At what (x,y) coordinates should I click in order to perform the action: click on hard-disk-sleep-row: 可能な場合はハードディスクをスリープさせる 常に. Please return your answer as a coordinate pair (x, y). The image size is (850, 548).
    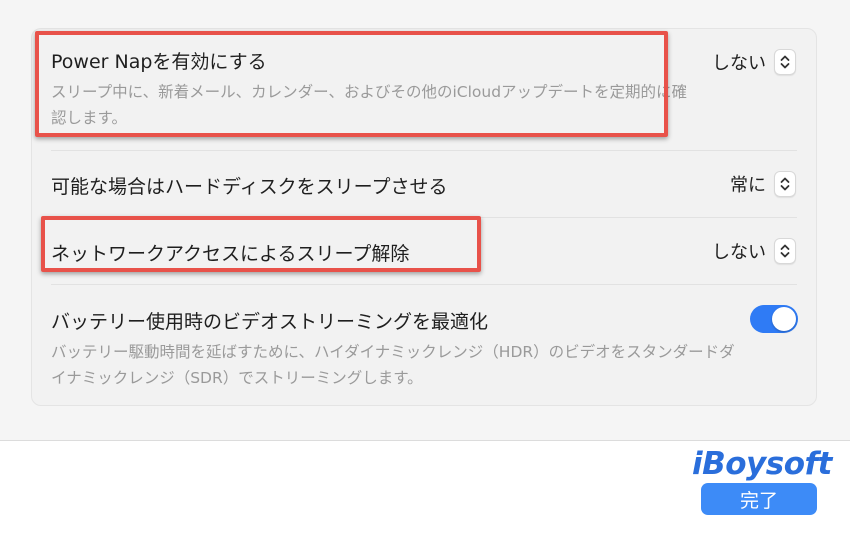
    Looking at the image, I should click on (424, 184).